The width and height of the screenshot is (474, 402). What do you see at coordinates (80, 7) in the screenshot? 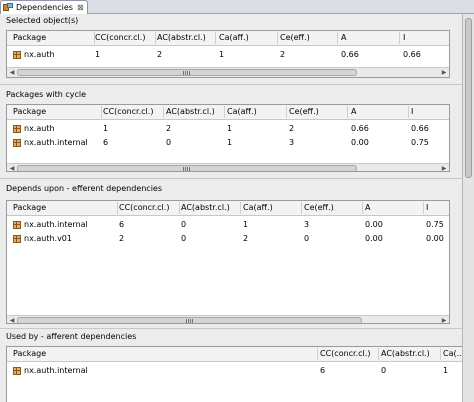
I see `close-icon: ⊠` at bounding box center [80, 7].